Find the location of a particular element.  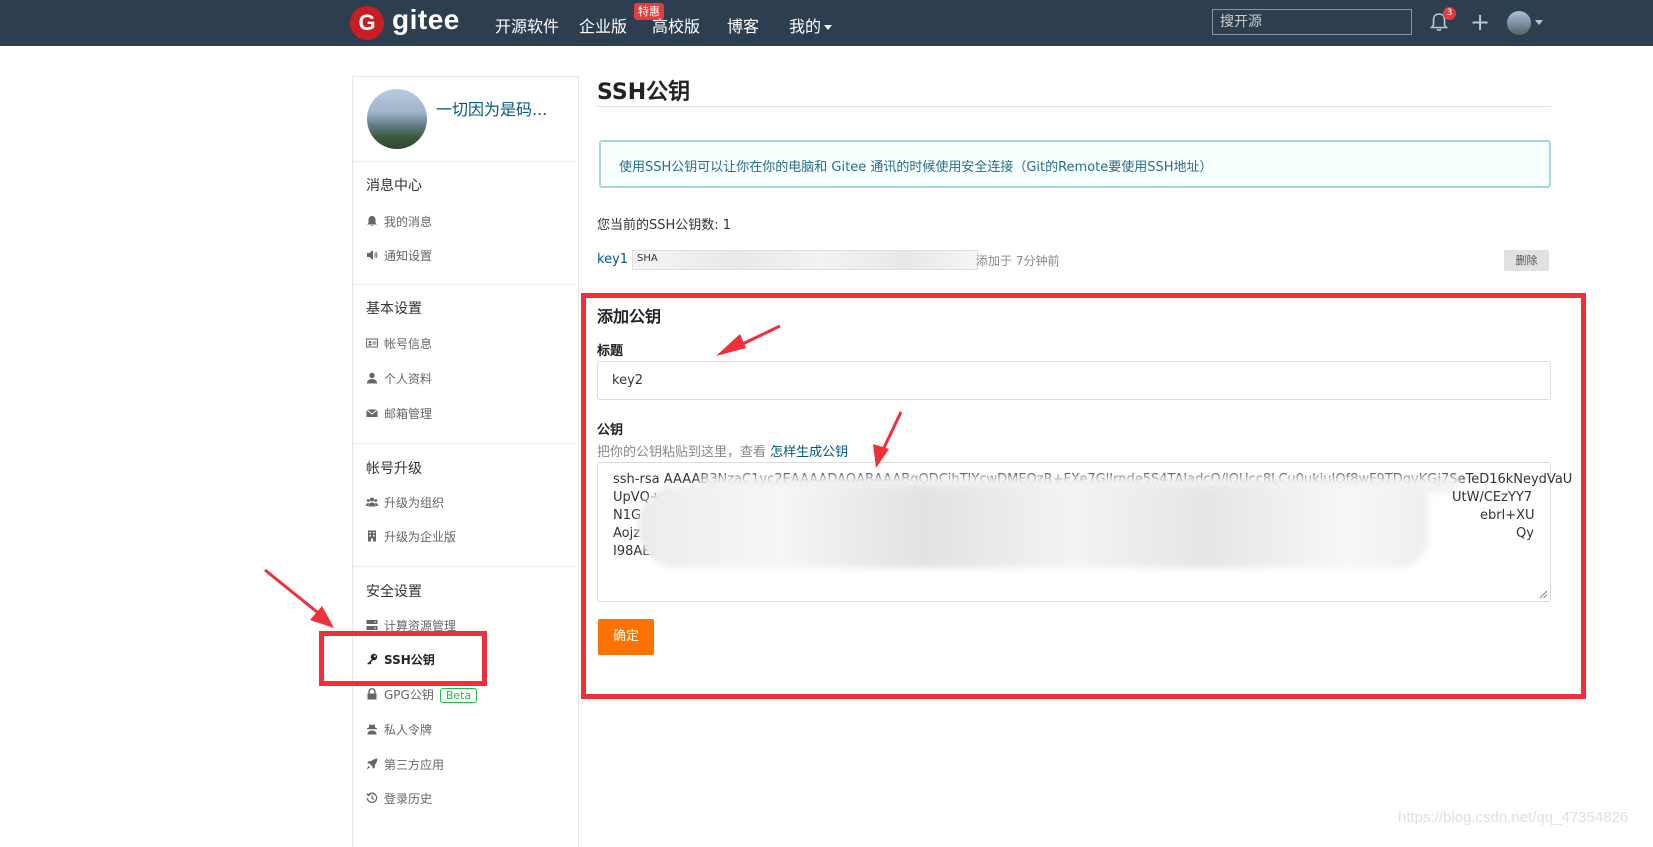

arrow-to-ssh-menu-icon is located at coordinates (299, 598).